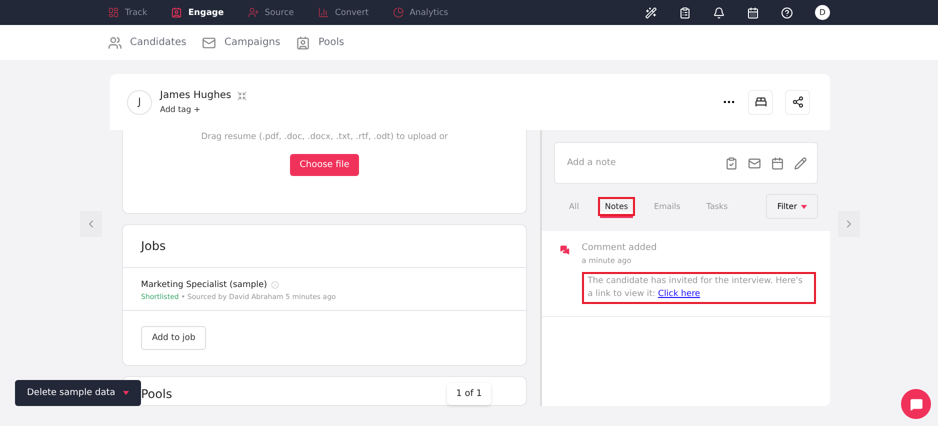 Image resolution: width=938 pixels, height=426 pixels. I want to click on candidate-name: James Hughes, so click(196, 95).